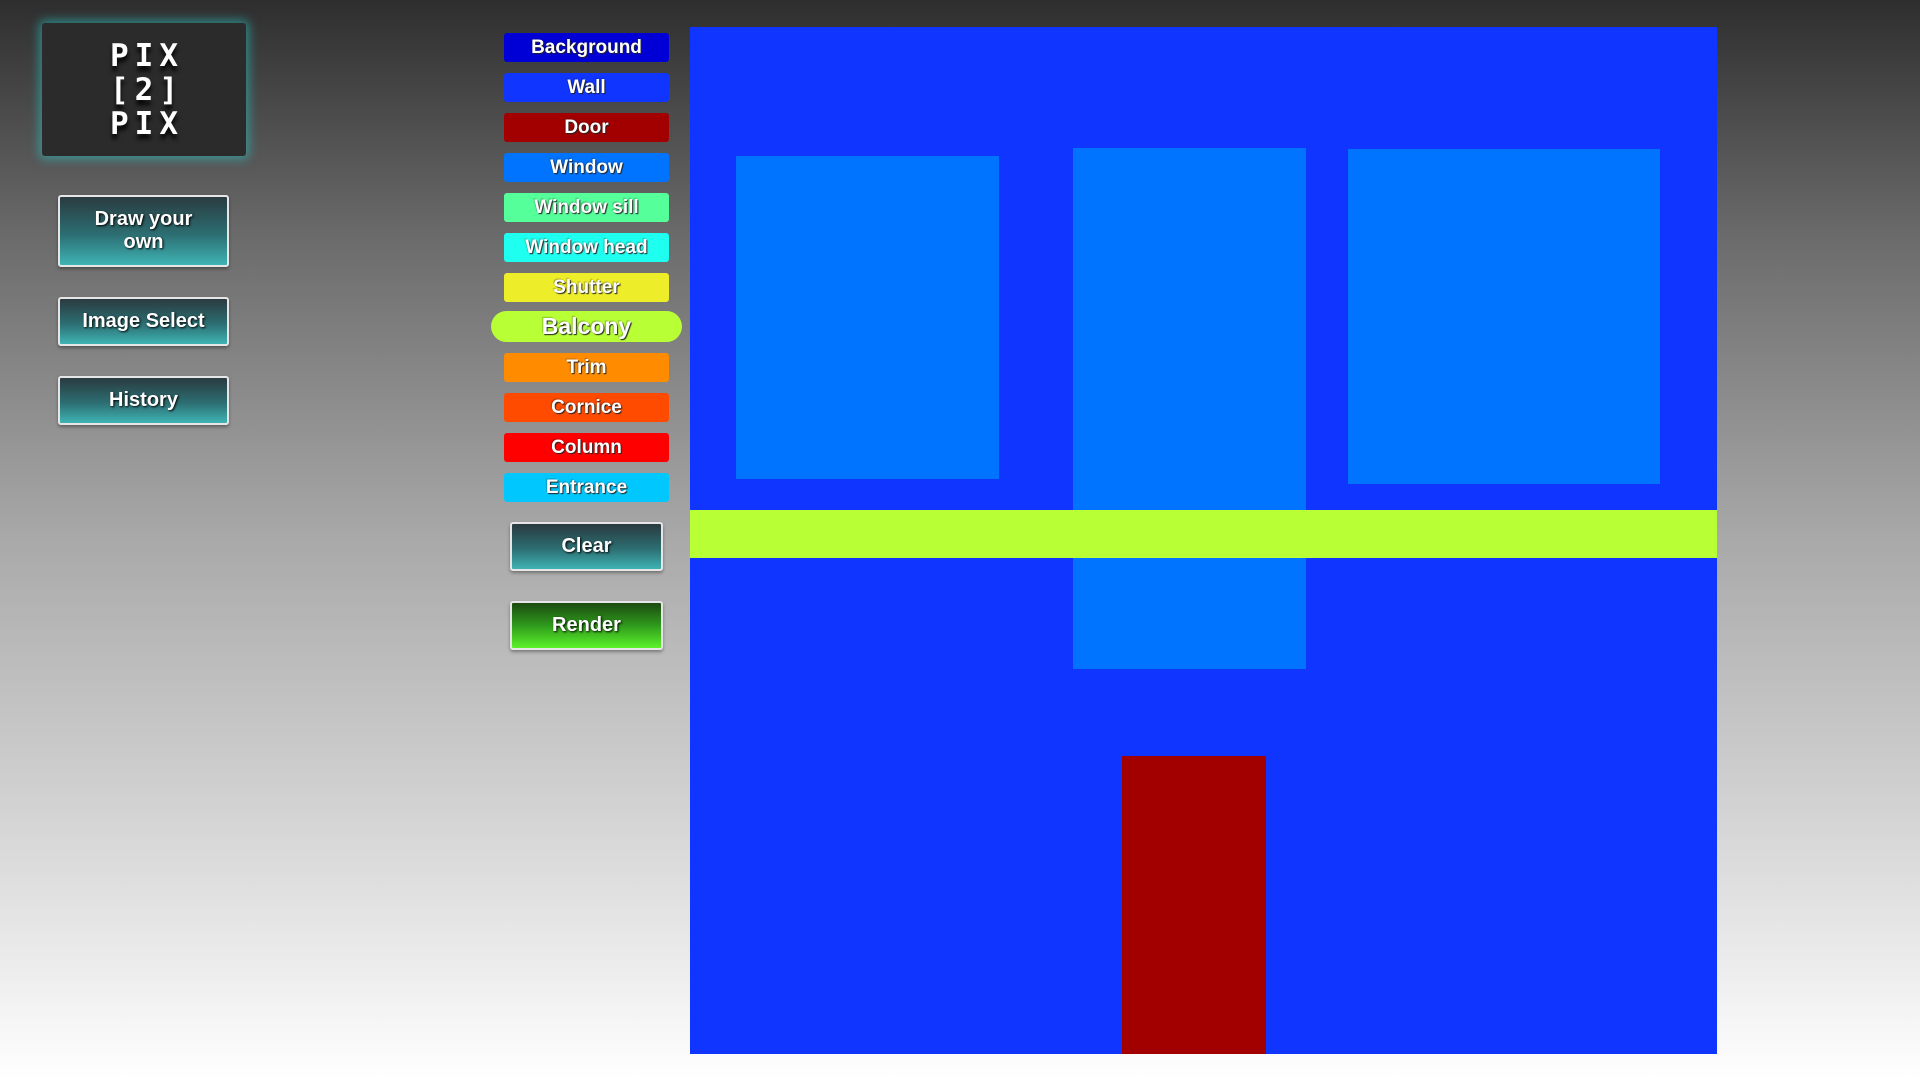 The width and height of the screenshot is (1920, 1080). I want to click on label-button-background: Background, so click(586, 47).